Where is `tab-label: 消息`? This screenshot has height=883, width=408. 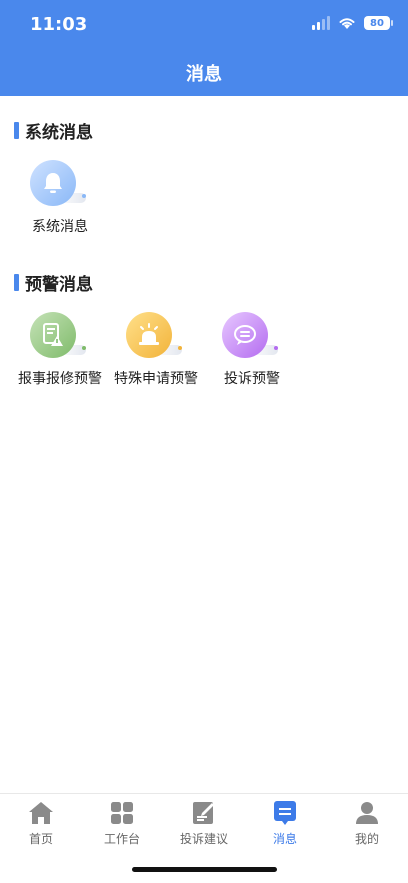 tab-label: 消息 is located at coordinates (284, 839).